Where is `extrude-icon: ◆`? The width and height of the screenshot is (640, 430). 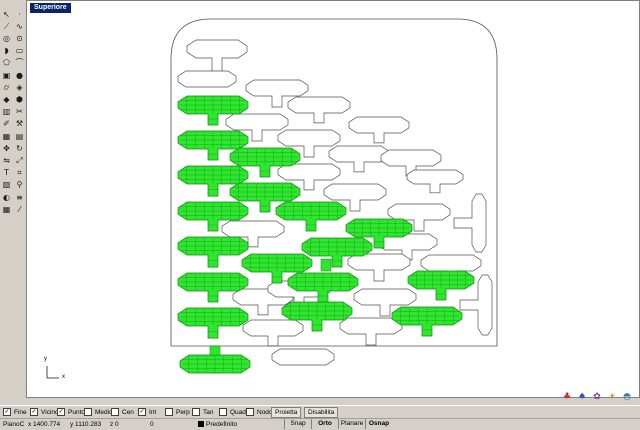 extrude-icon: ◆ is located at coordinates (6, 99).